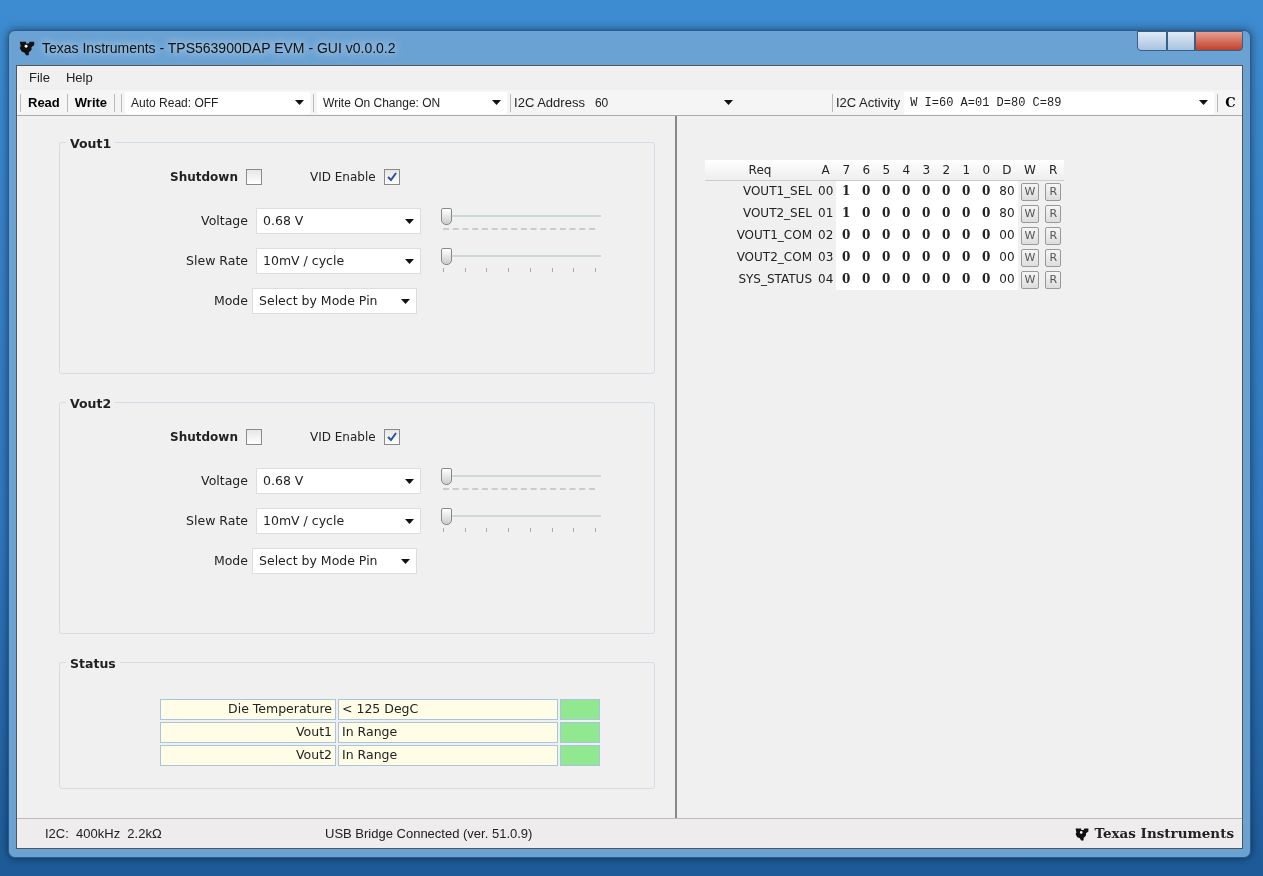  Describe the element at coordinates (218, 102) in the screenshot. I see `auto-read-dropdown: Auto Read: OFF` at that location.